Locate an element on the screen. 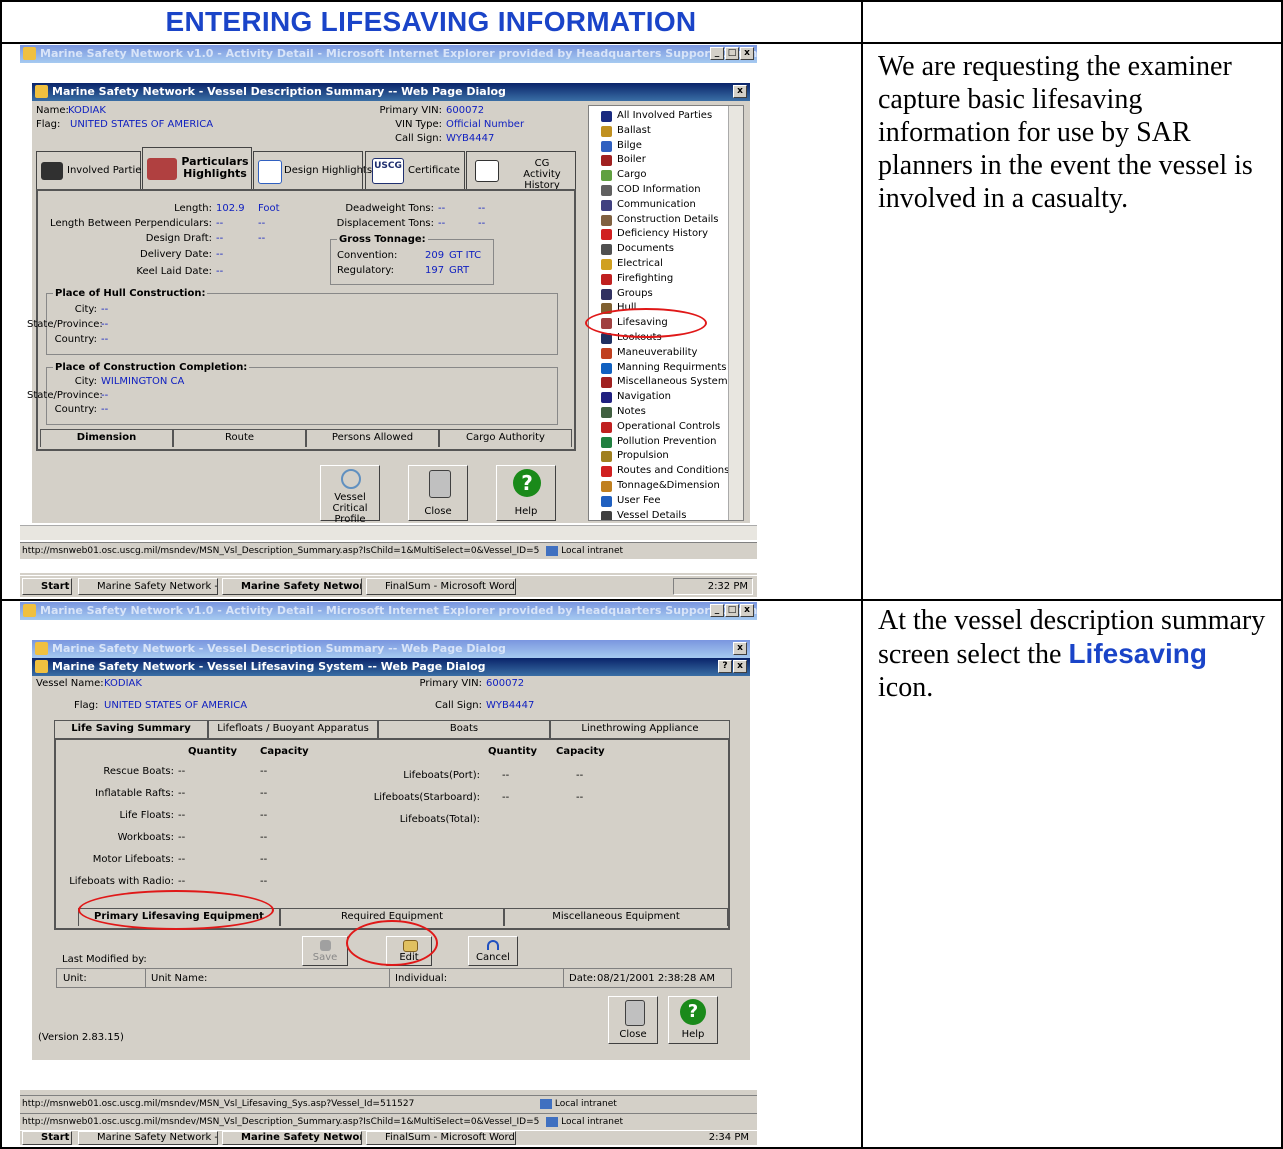  row-label: Lifeboats with Radio: is located at coordinates (121, 881).